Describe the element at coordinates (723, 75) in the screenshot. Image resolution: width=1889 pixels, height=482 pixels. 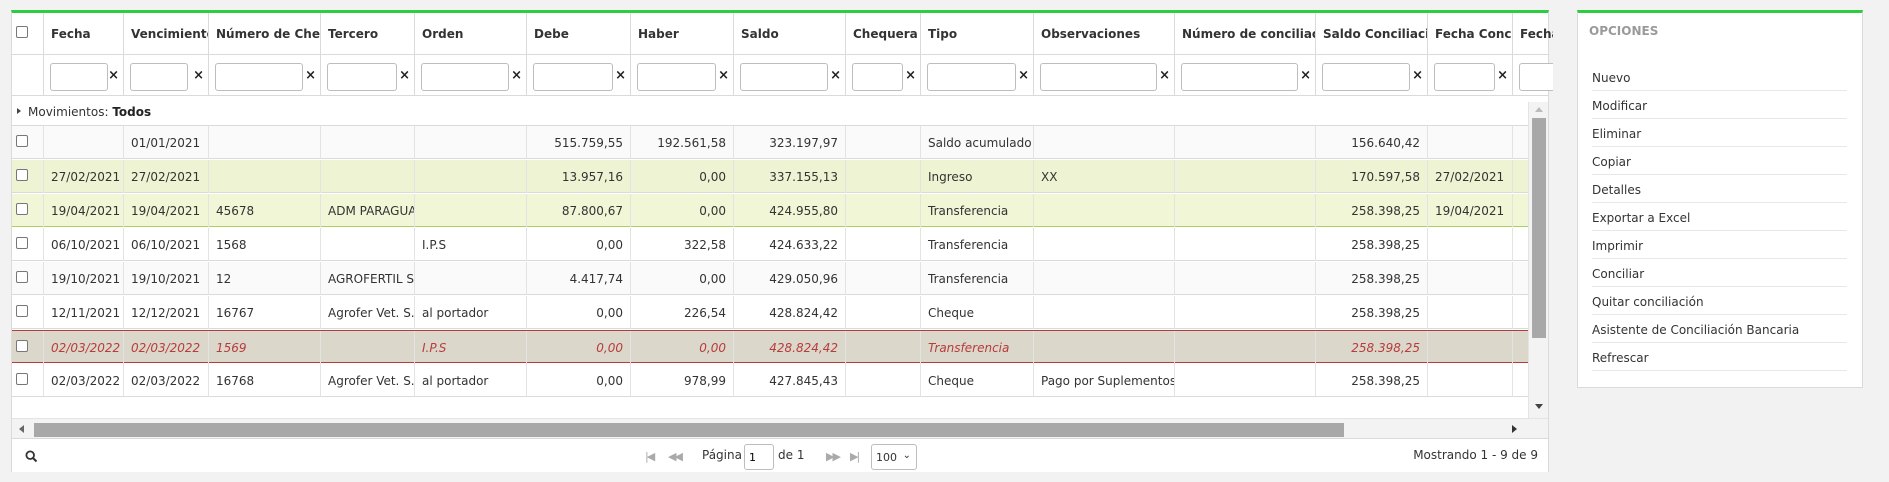
I see `clear-filter-haber-icon: ×` at that location.